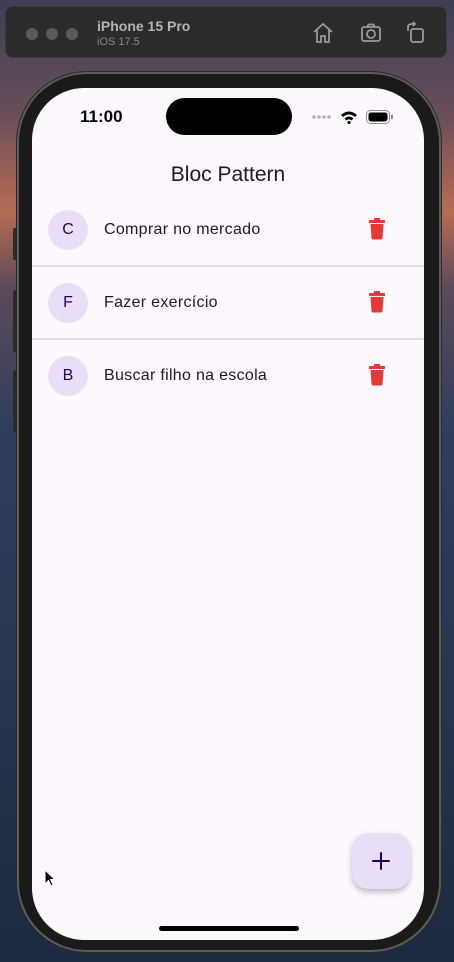 This screenshot has width=454, height=962. What do you see at coordinates (379, 117) in the screenshot?
I see `battery-icon` at bounding box center [379, 117].